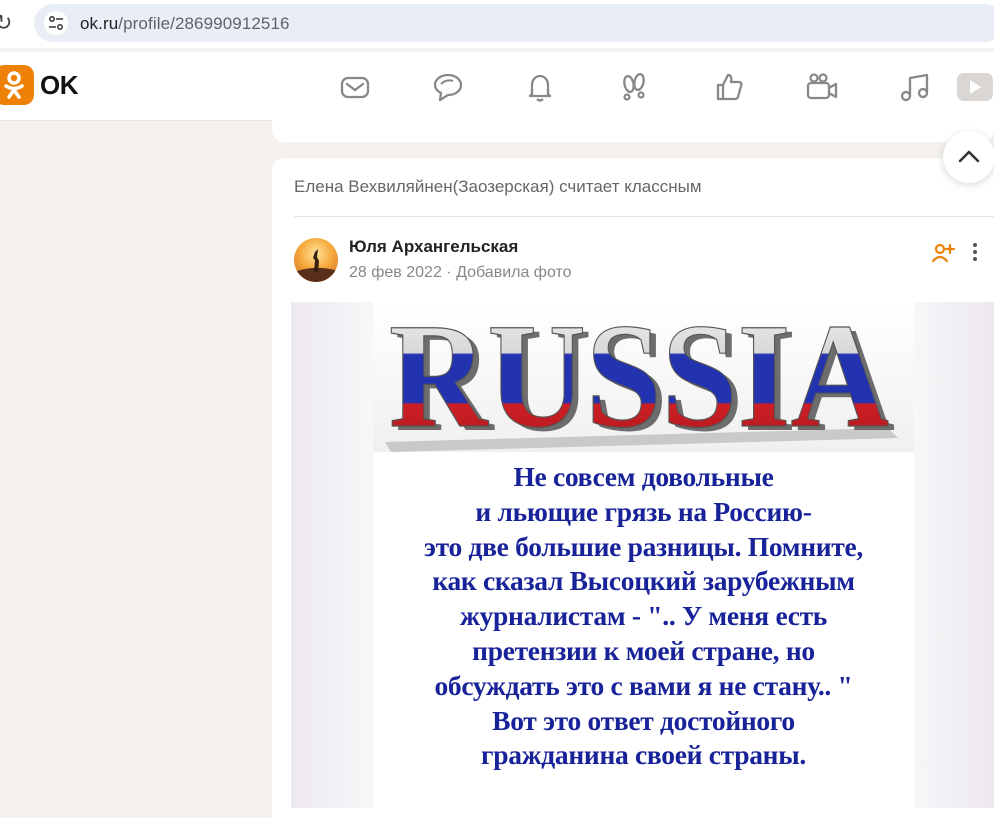 This screenshot has width=994, height=818. Describe the element at coordinates (316, 260) in the screenshot. I see `avatar` at that location.